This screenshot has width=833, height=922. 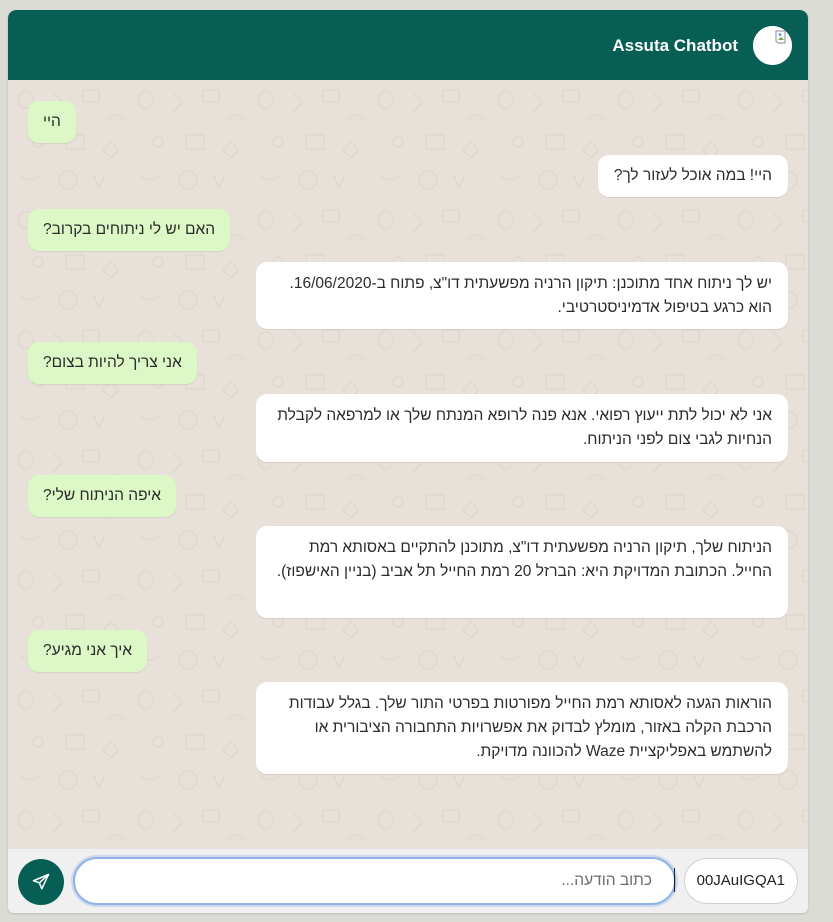 I want to click on session-id-text: 00JAuIGQA1, so click(x=740, y=880).